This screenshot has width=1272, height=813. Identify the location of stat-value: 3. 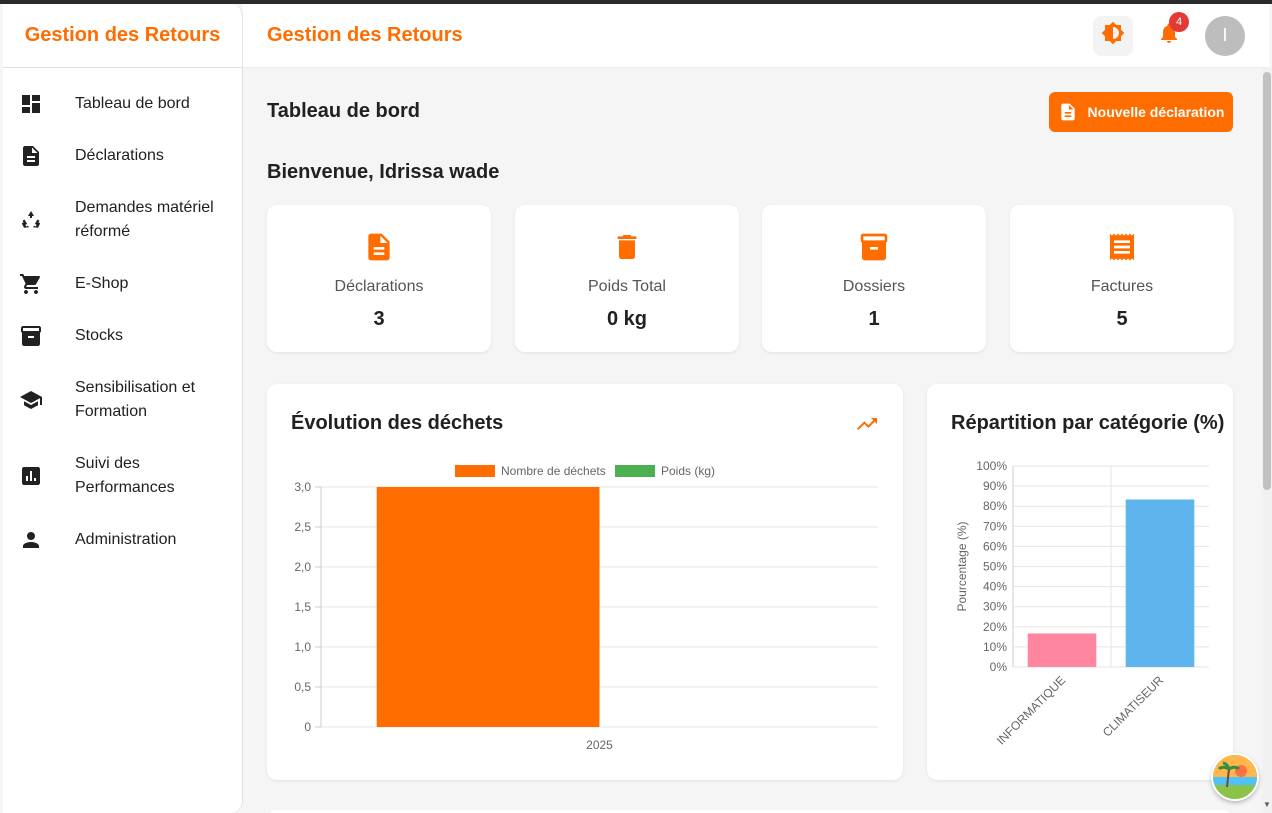
(379, 319).